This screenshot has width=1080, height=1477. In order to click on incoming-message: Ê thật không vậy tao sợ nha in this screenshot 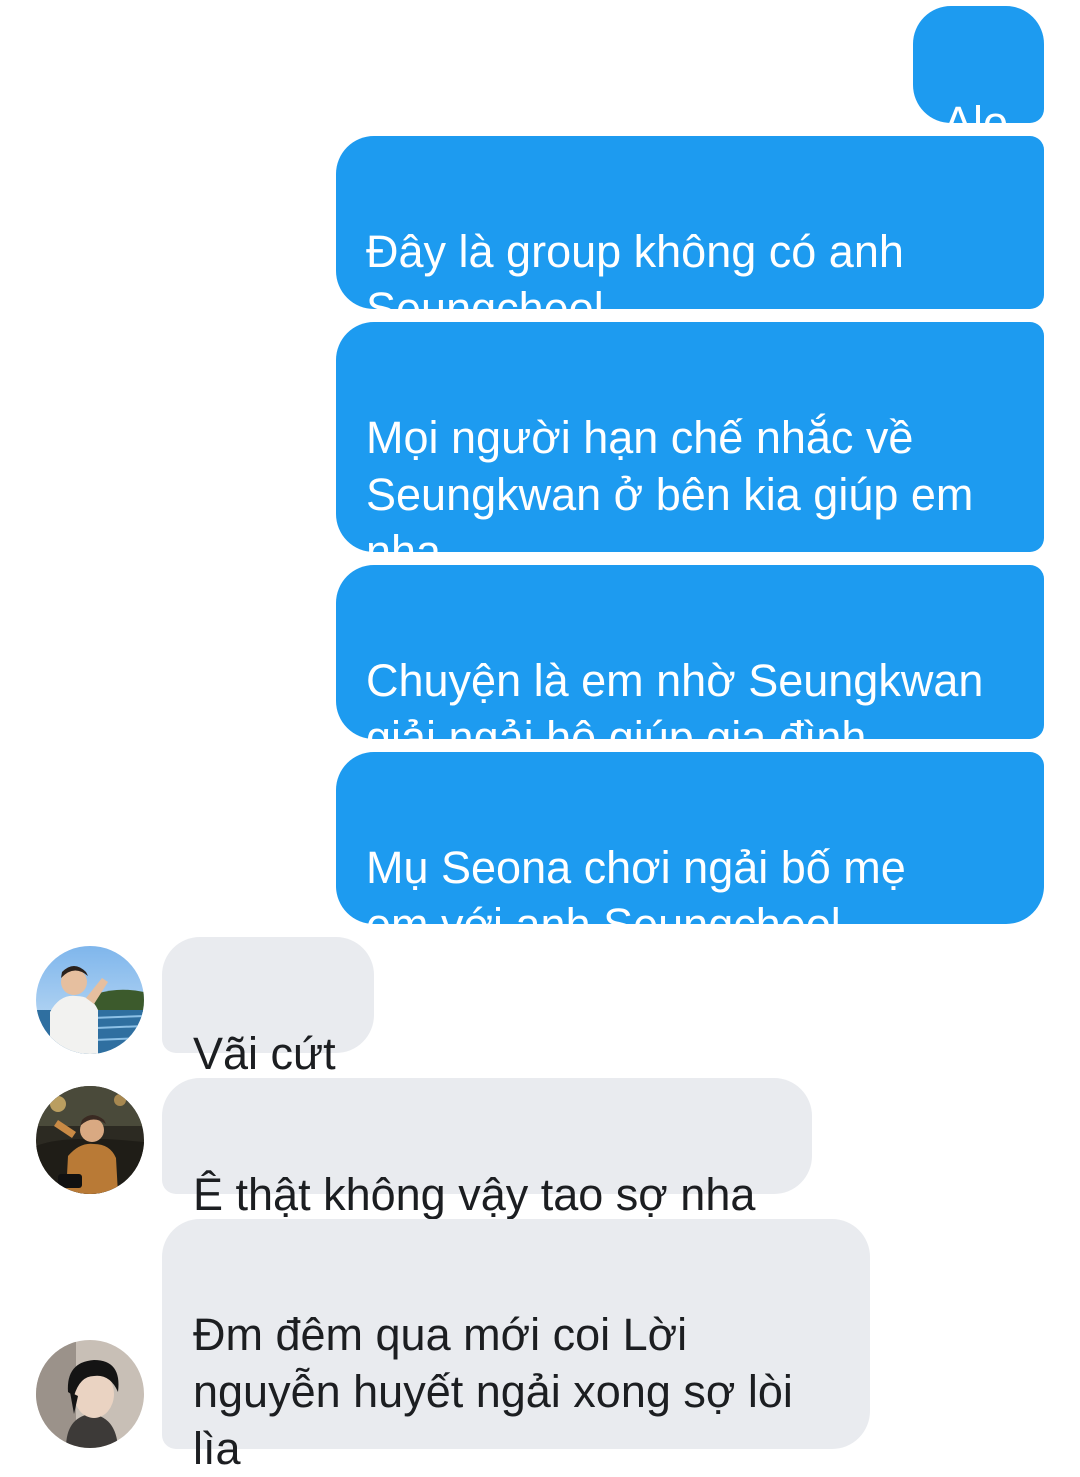, I will do `click(487, 1149)`.